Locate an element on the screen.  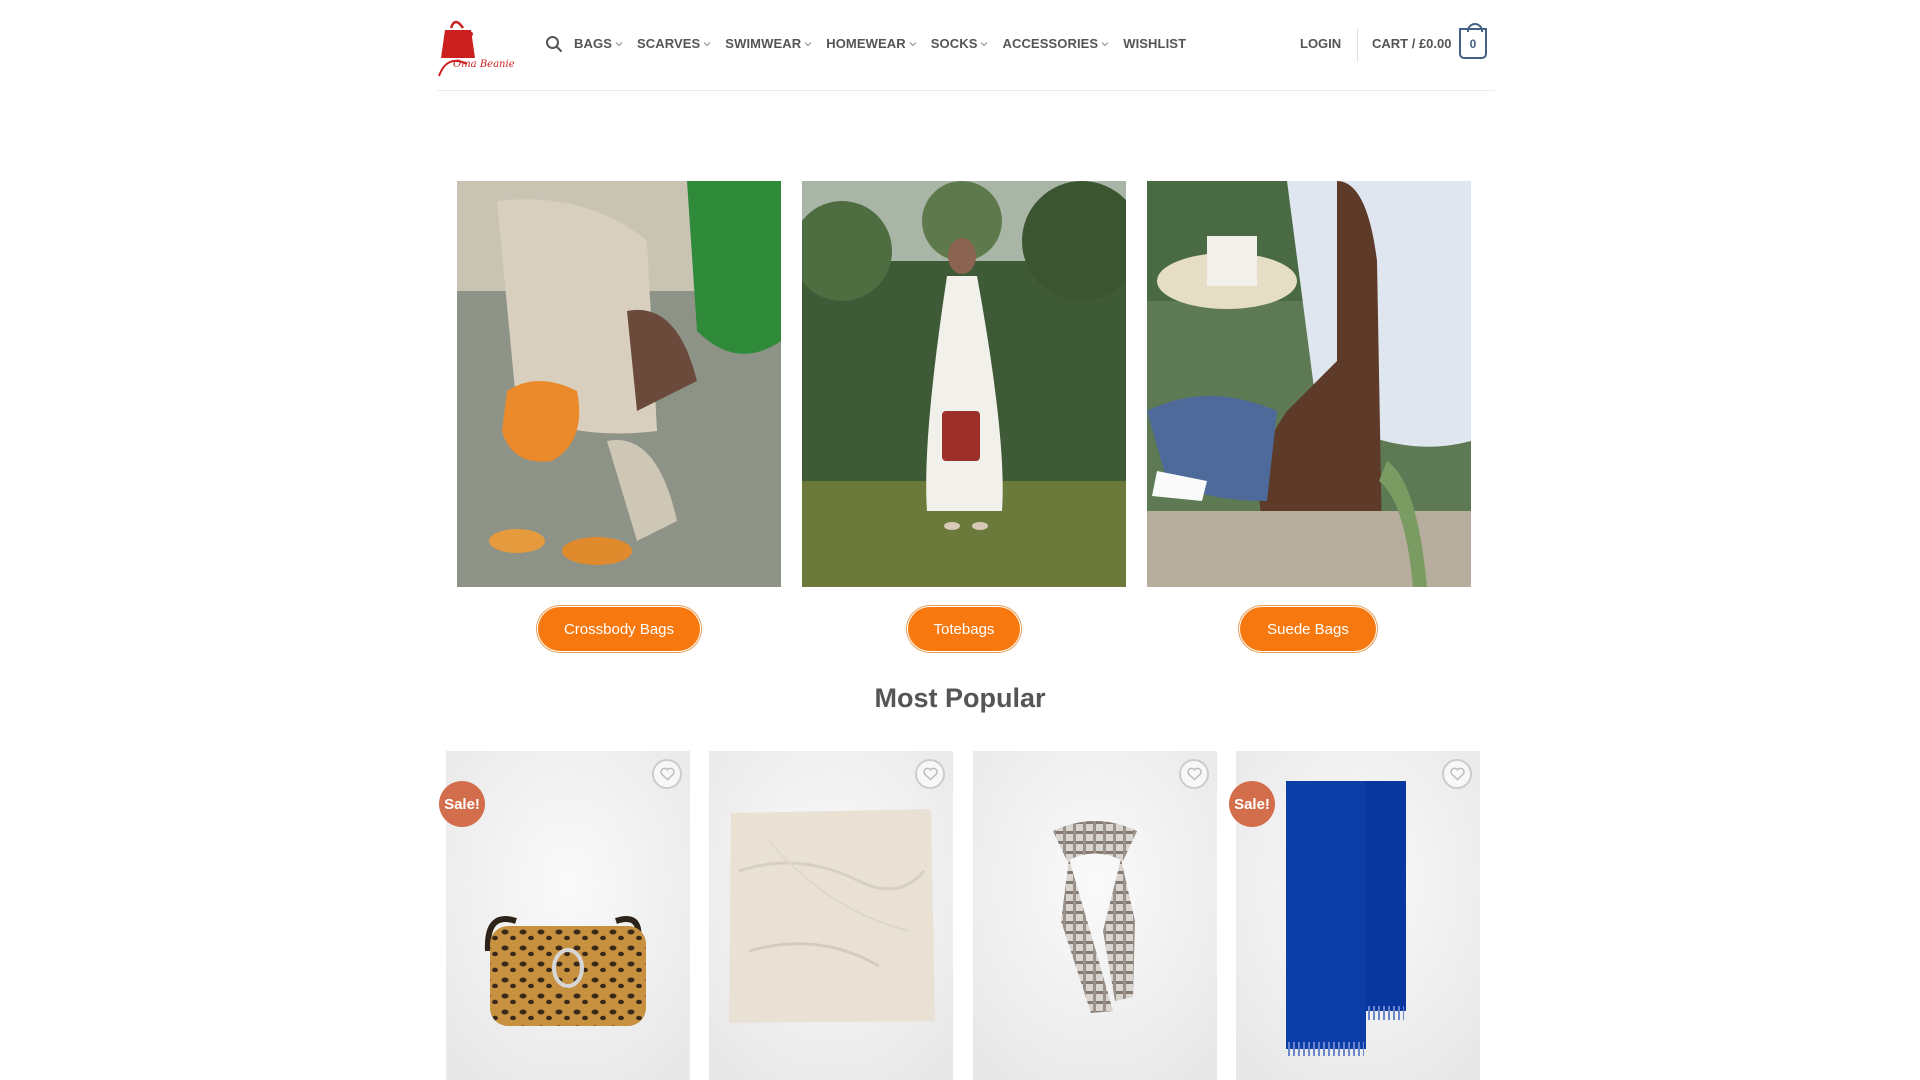
nav-item-swimwear: SWIMWEAR is located at coordinates (768, 43).